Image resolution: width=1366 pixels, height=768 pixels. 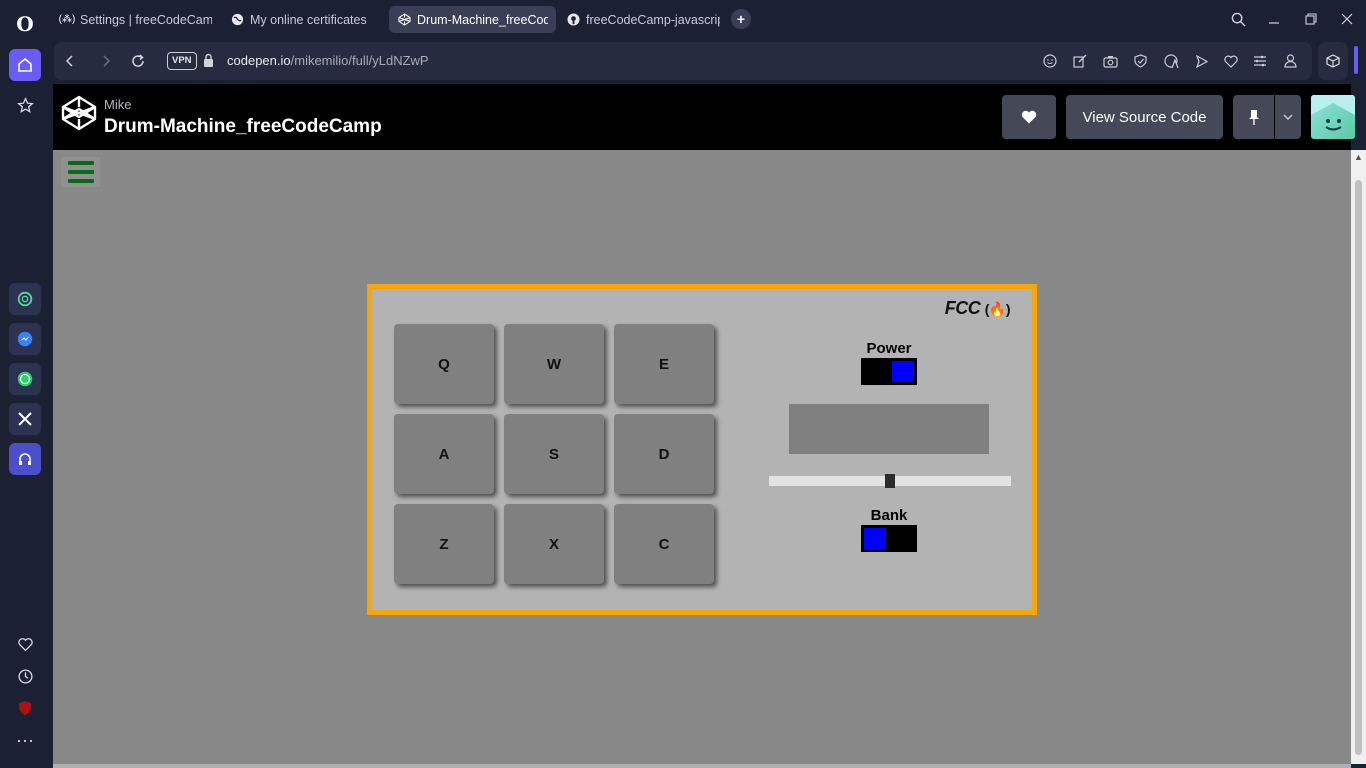 I want to click on page-bottom-edge, so click(x=702, y=766).